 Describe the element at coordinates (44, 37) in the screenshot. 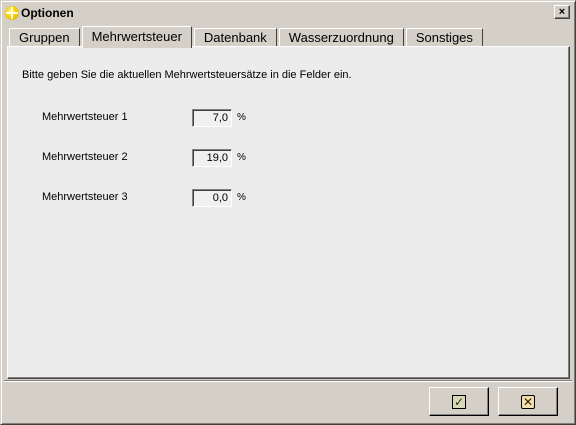

I see `tab-gruppen: Gruppen` at that location.